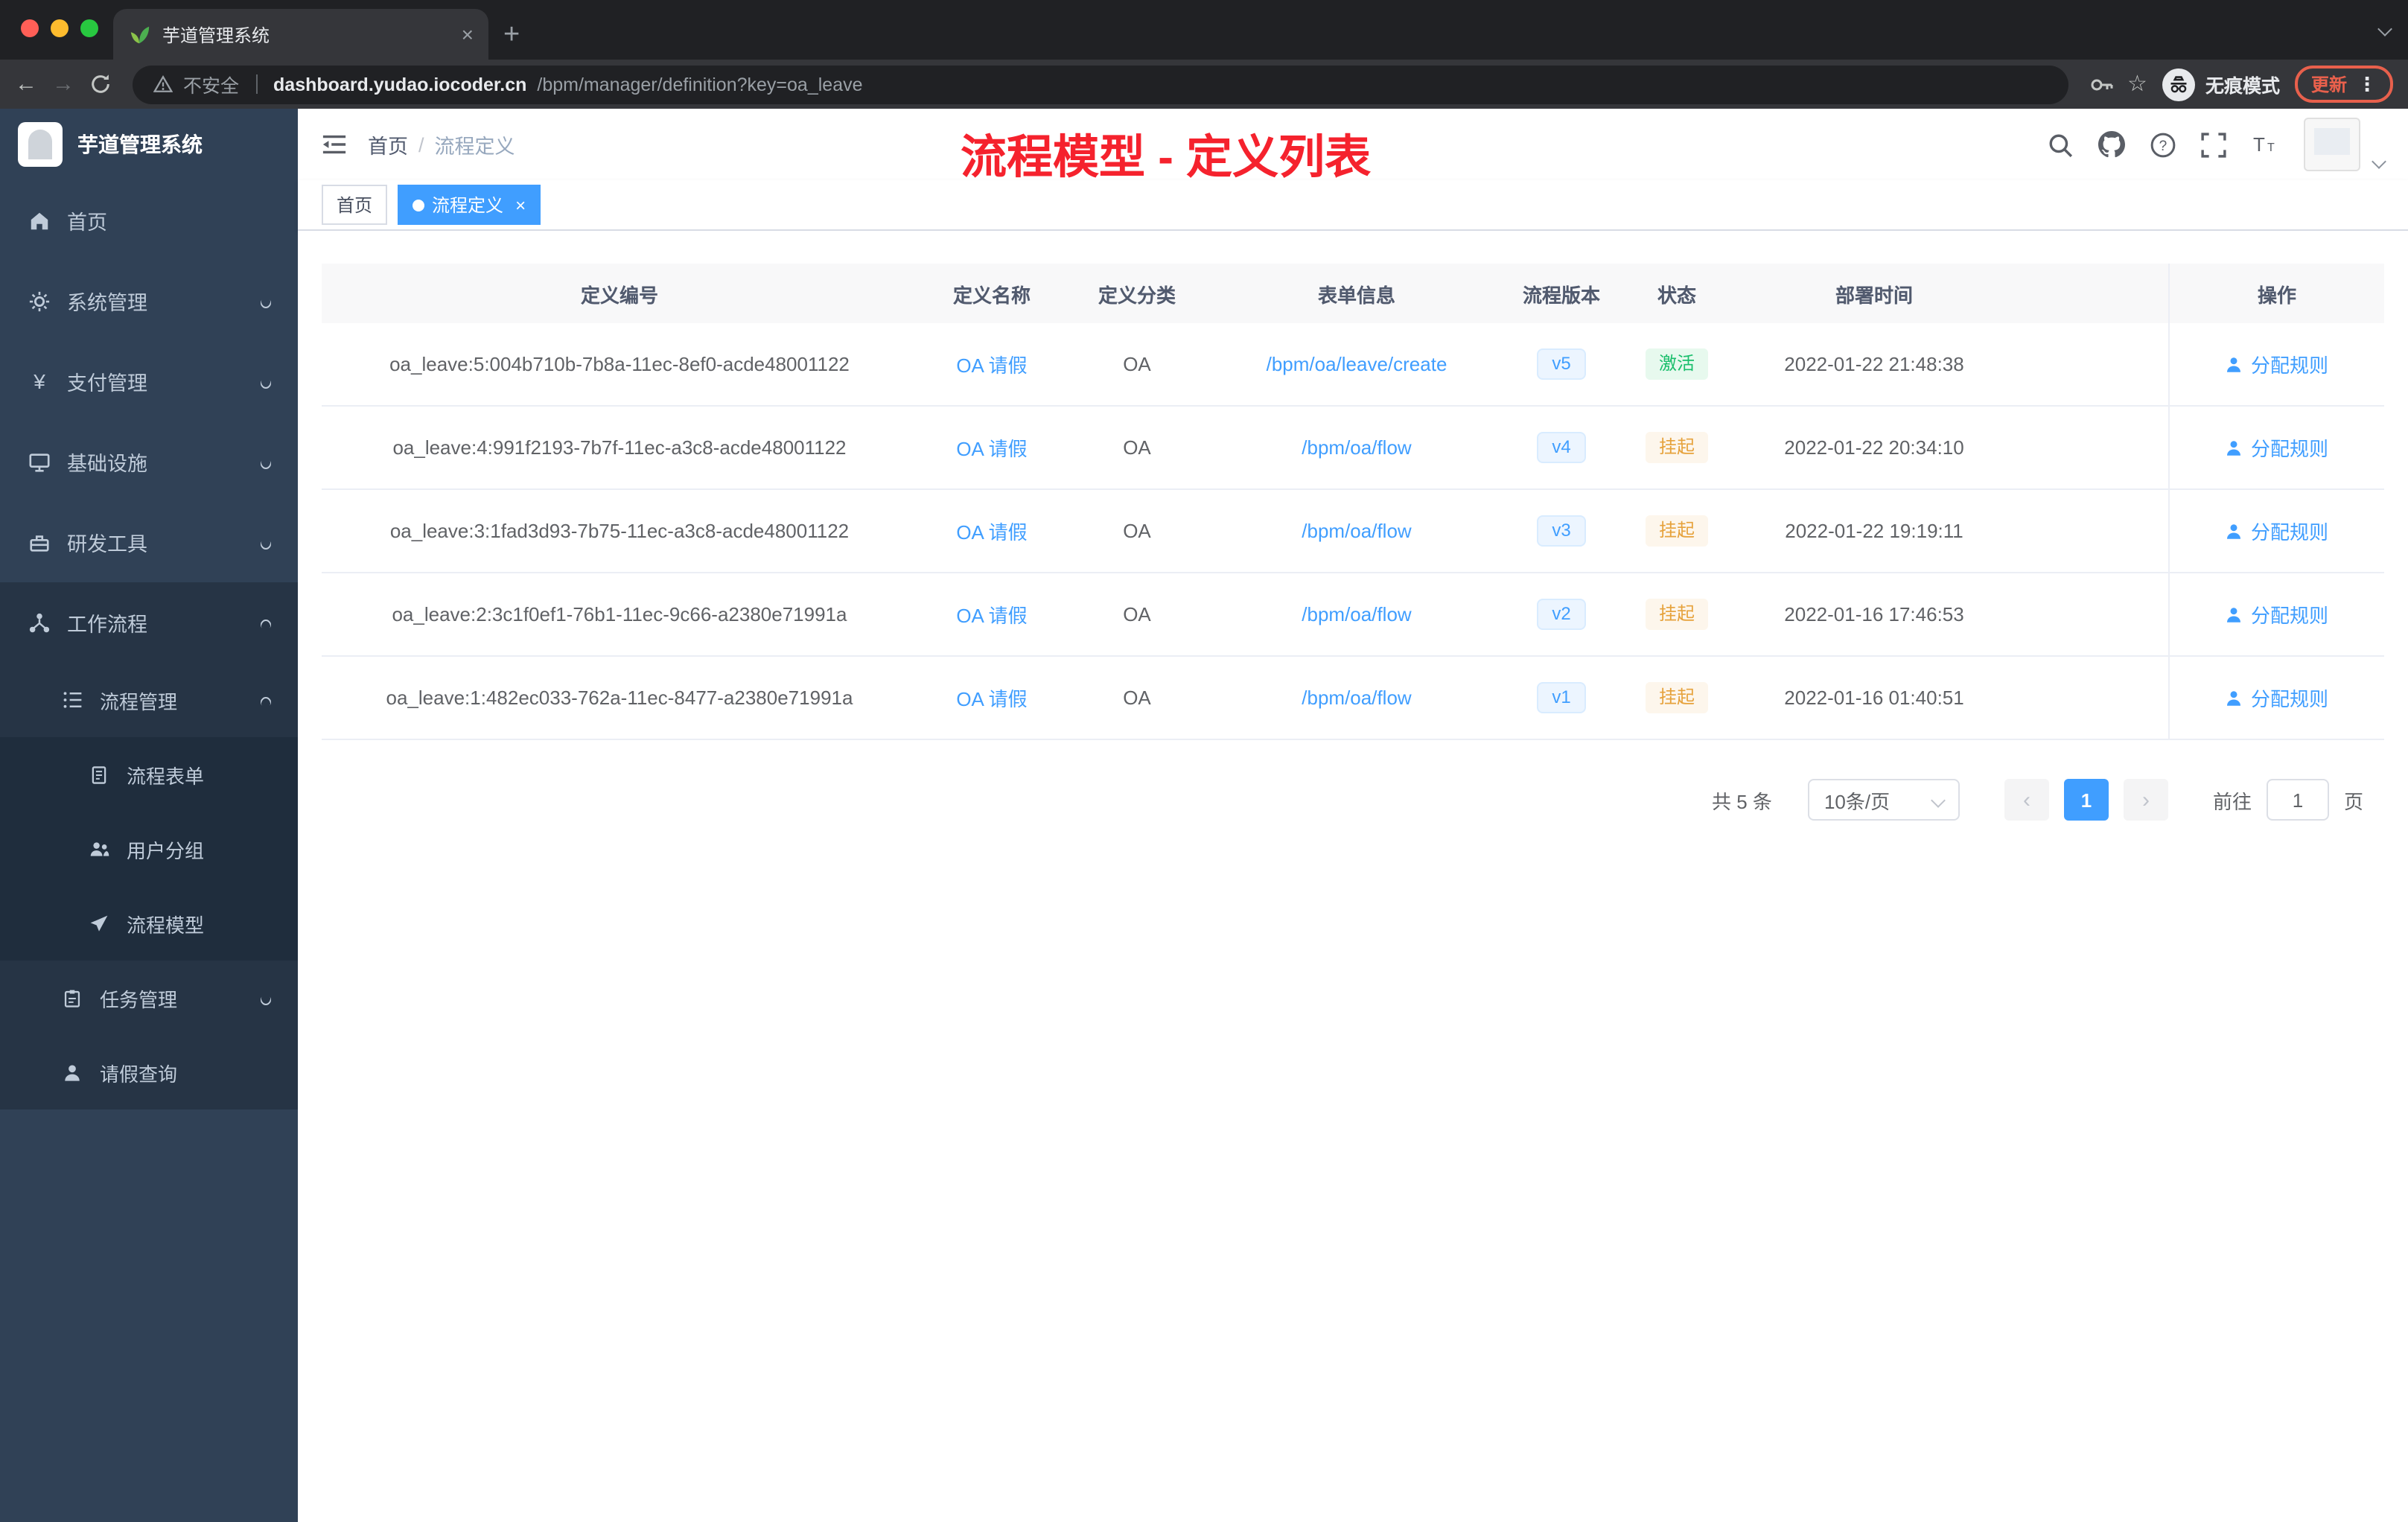 Image resolution: width=2408 pixels, height=1522 pixels. What do you see at coordinates (2026, 800) in the screenshot?
I see `prev-page-button: ‹` at bounding box center [2026, 800].